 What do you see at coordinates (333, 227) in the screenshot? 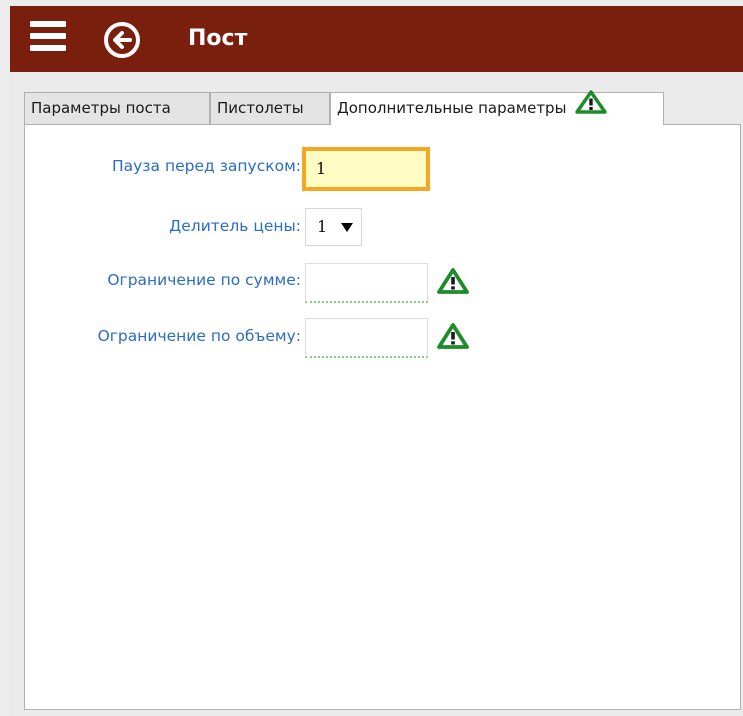
I see `price-divider-select: 1` at bounding box center [333, 227].